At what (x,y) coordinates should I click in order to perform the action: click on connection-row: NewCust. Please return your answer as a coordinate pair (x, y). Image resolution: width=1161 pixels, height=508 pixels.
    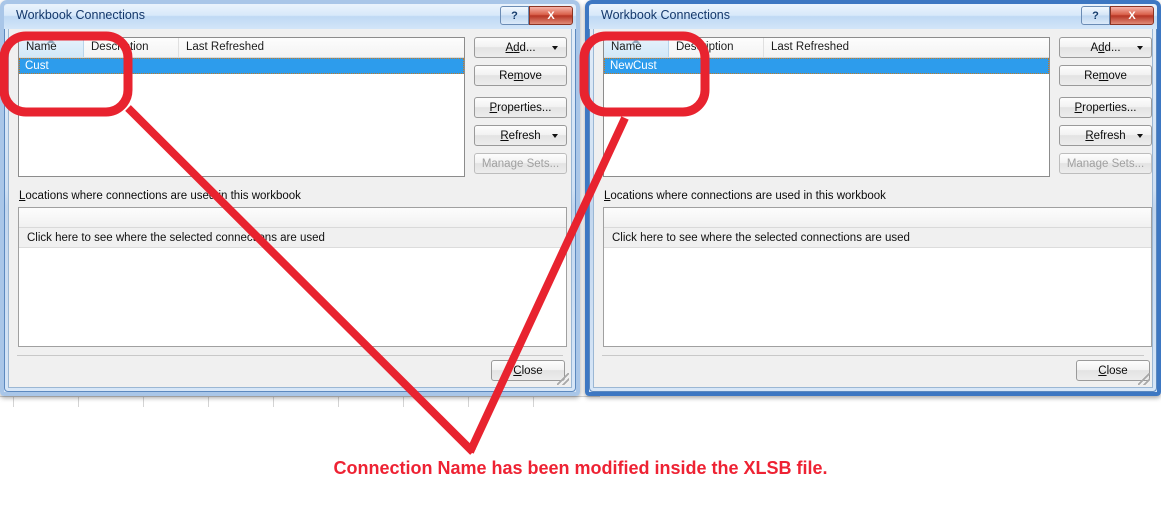
    Looking at the image, I should click on (826, 66).